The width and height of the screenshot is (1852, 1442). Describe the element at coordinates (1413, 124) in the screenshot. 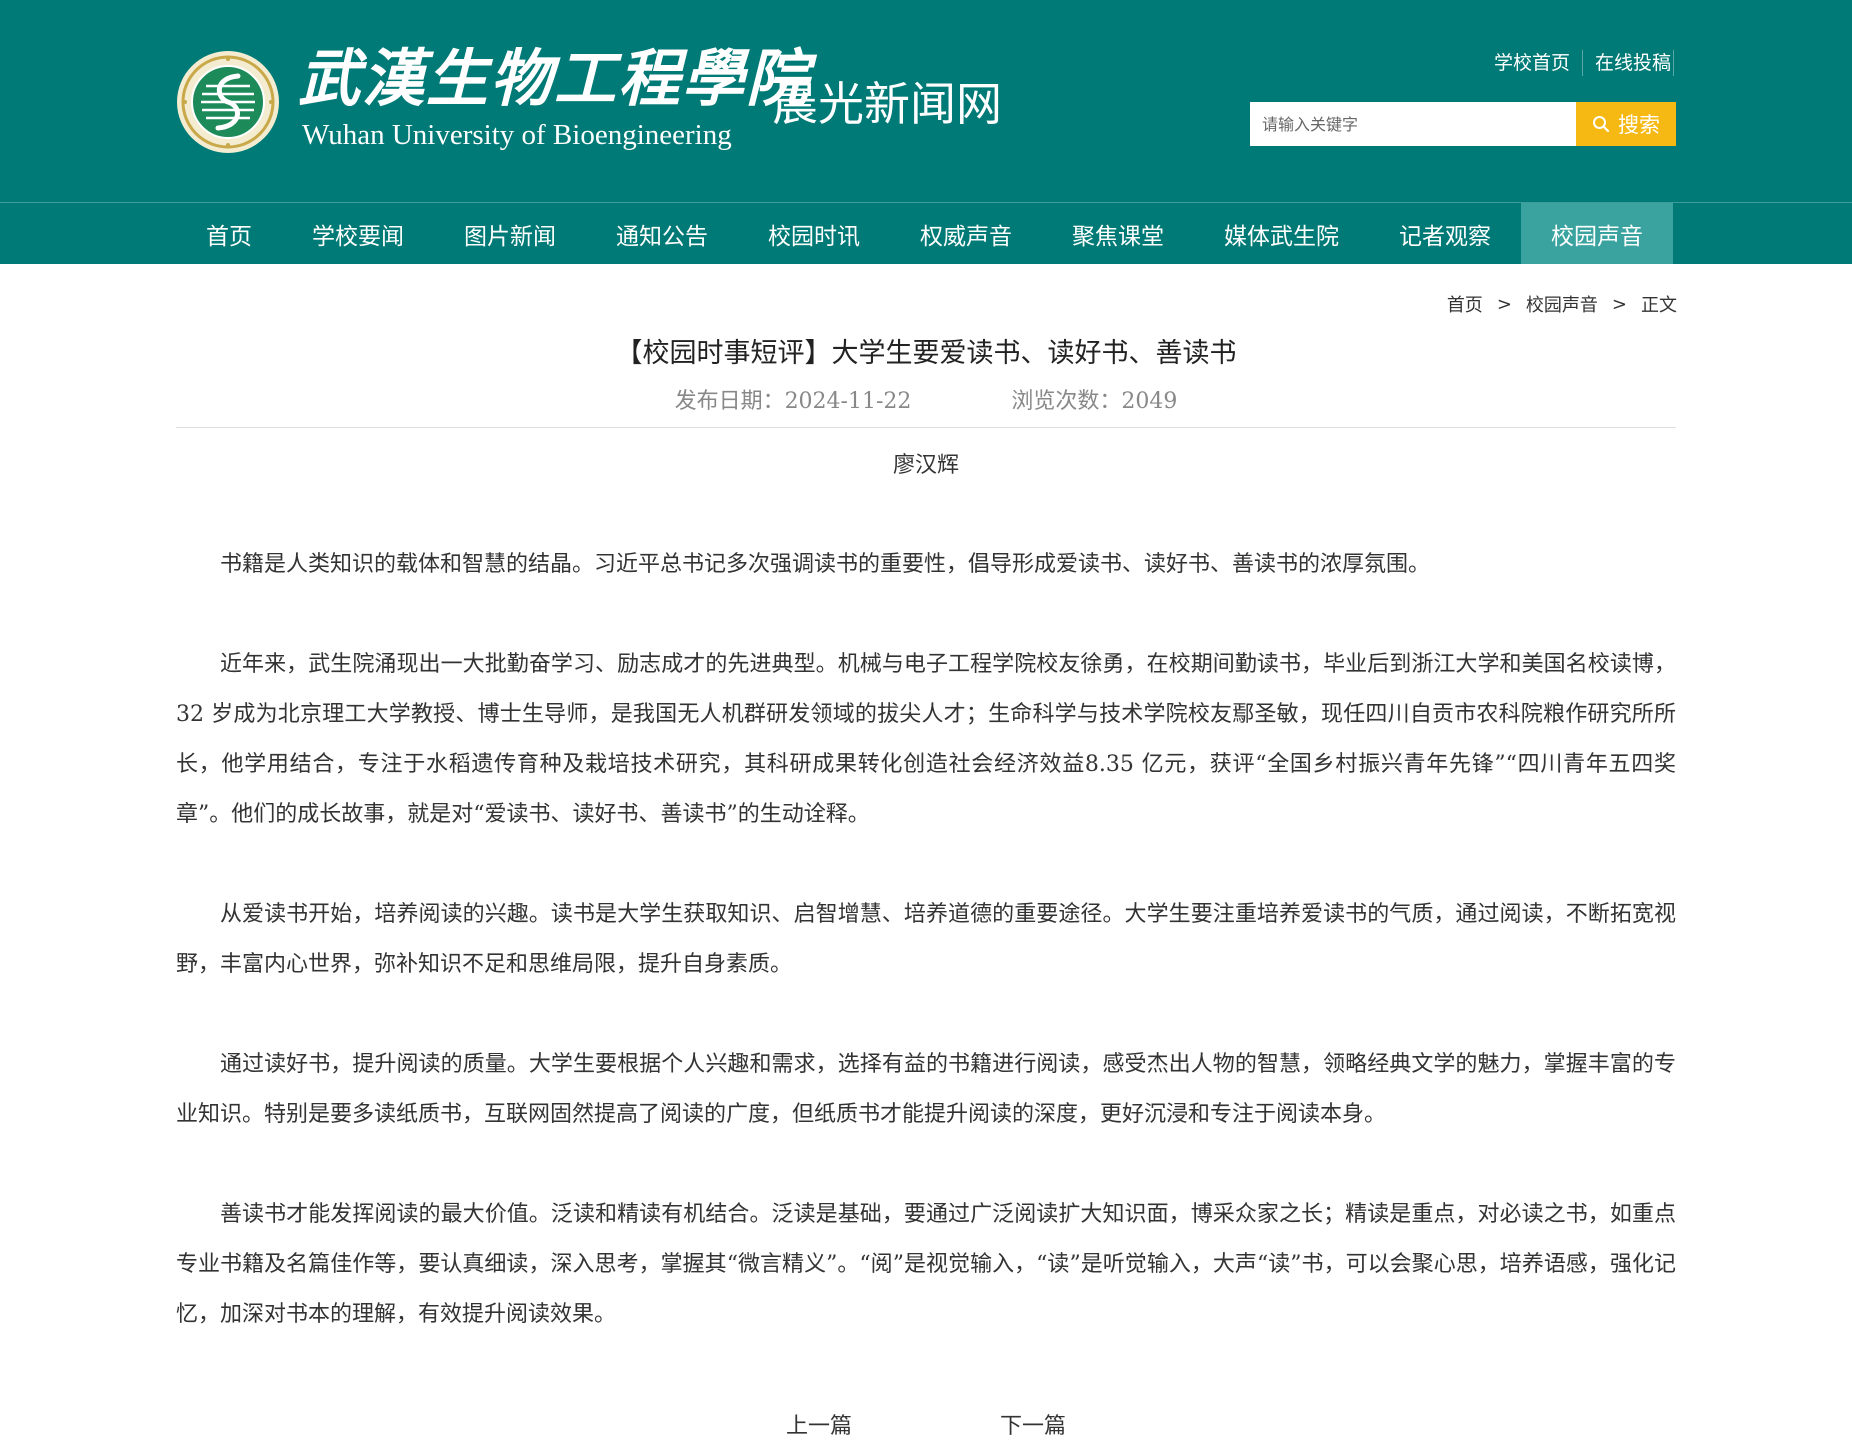

I see `search-input` at that location.